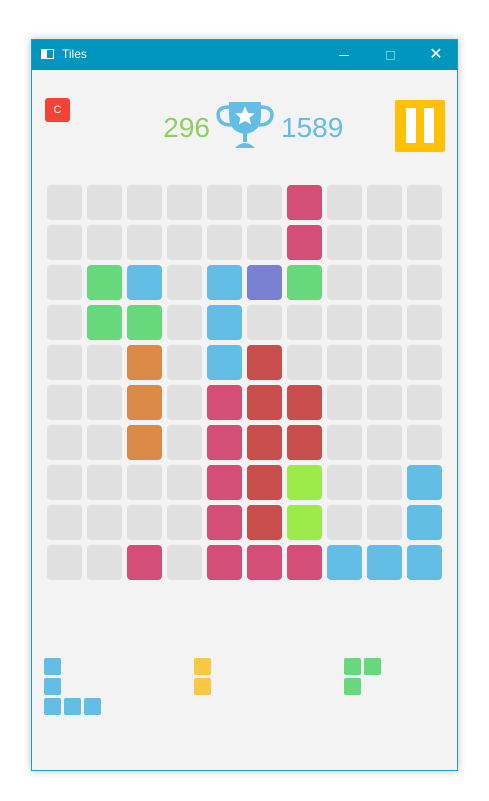  I want to click on pause-button, so click(420, 126).